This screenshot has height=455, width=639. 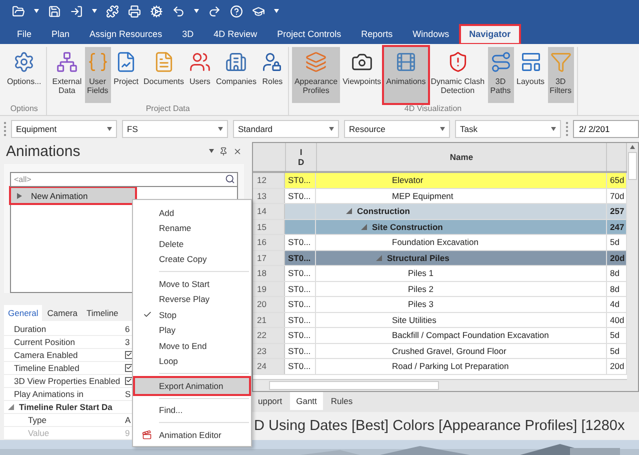 What do you see at coordinates (199, 75) in the screenshot?
I see `ribbon-button: Users` at bounding box center [199, 75].